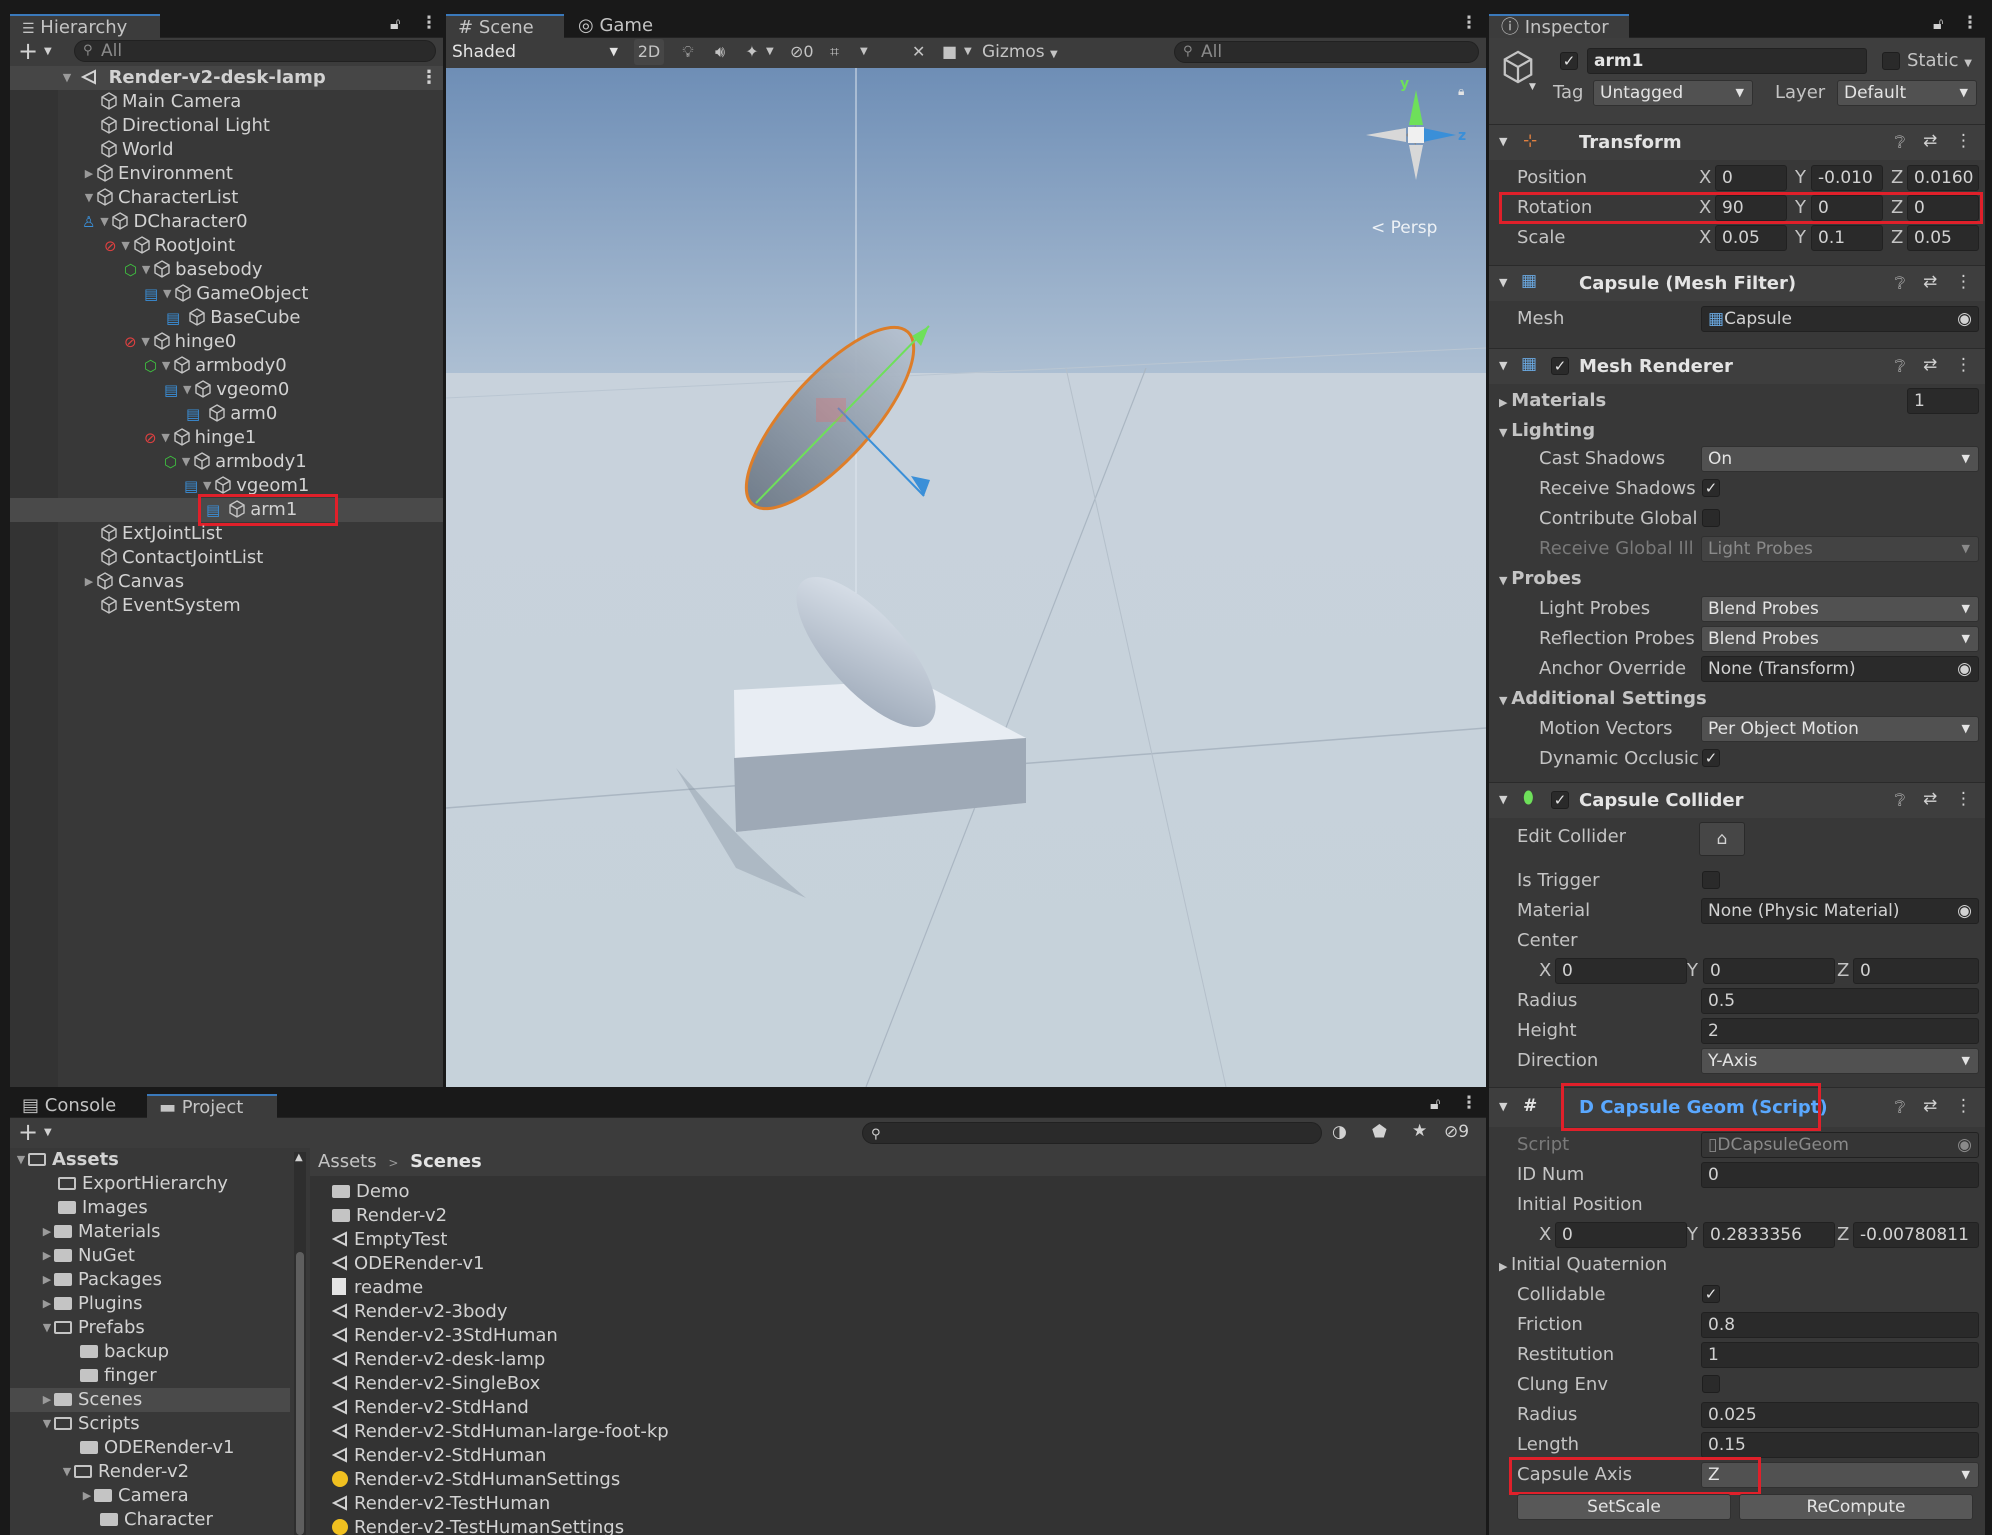 Image resolution: width=1992 pixels, height=1535 pixels. Describe the element at coordinates (1419, 1131) in the screenshot. I see `favorite-star-icon: ★` at that location.